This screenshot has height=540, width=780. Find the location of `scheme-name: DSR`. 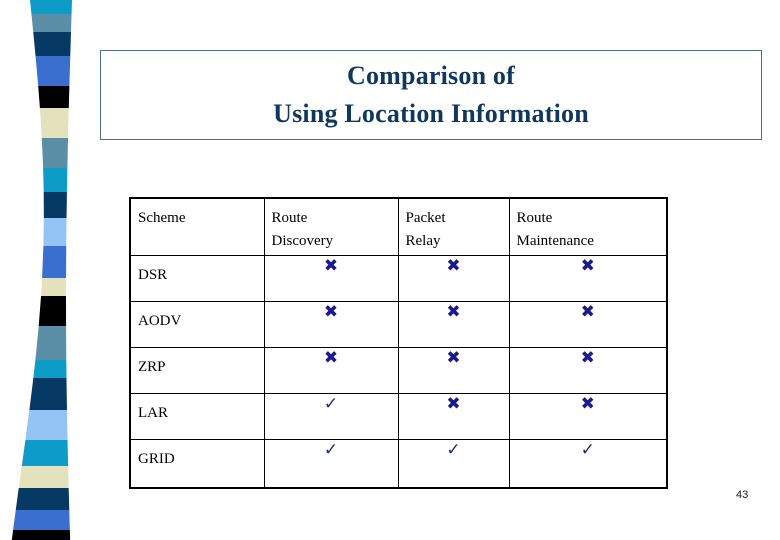

scheme-name: DSR is located at coordinates (153, 275).